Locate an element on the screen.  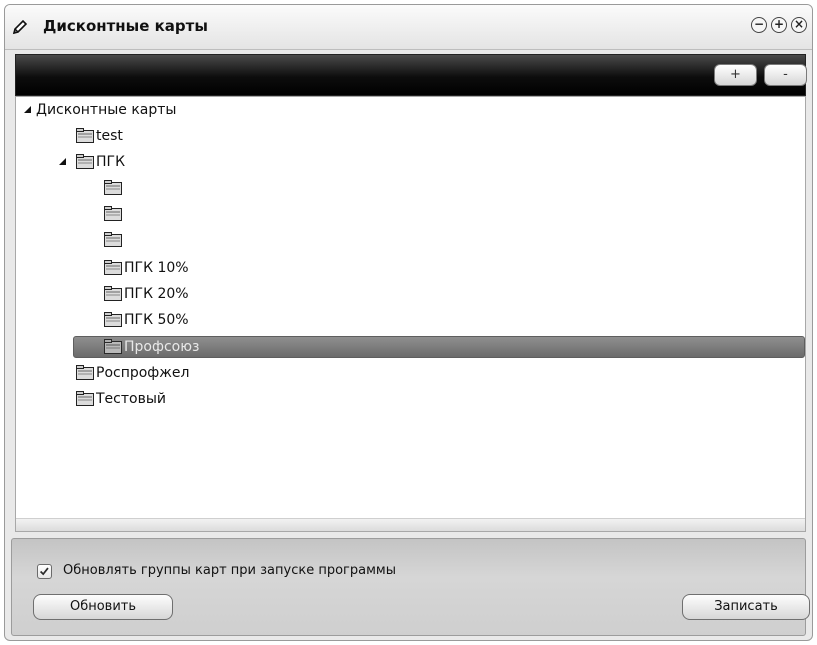
tree-item: ПГК is located at coordinates (92, 162).